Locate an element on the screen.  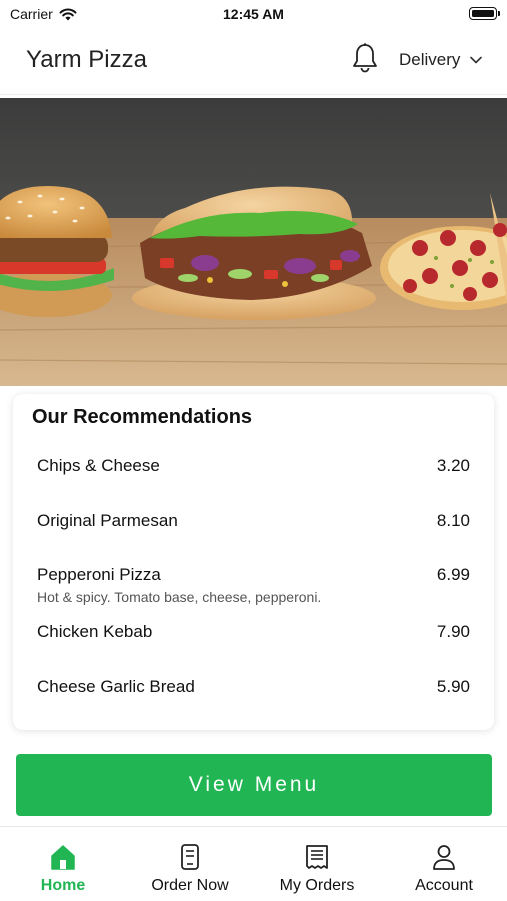
nav-my-orders-label: My Orders is located at coordinates (317, 885).